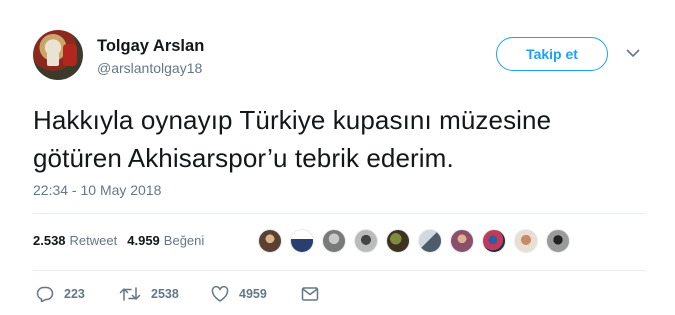  What do you see at coordinates (130, 294) in the screenshot?
I see `retweet-icon` at bounding box center [130, 294].